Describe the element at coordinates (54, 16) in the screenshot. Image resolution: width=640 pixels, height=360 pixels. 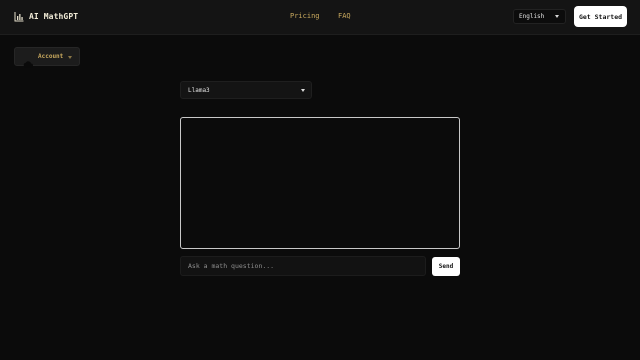
I see `brand-name: AI MathGPT` at that location.